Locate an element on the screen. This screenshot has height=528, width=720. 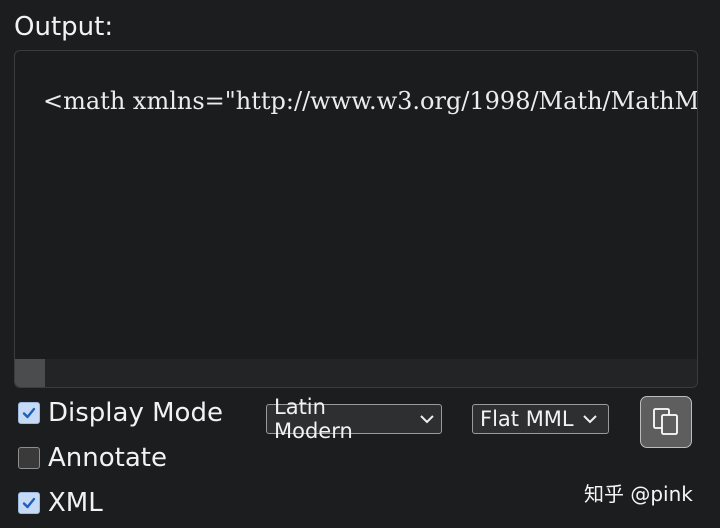
format-select: Flat MML is located at coordinates (540, 419).